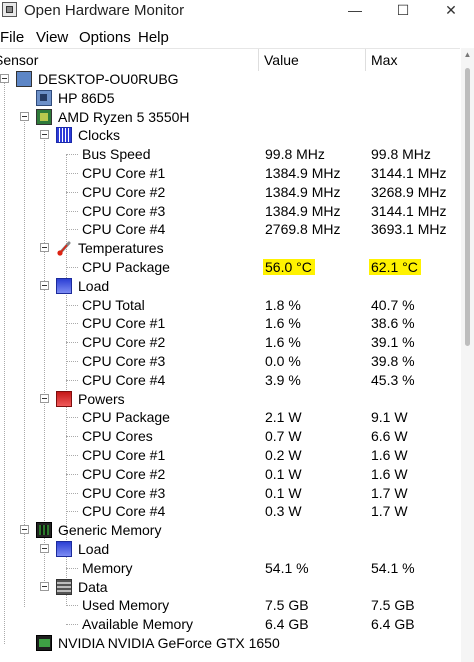 The image size is (474, 662). What do you see at coordinates (104, 10) in the screenshot?
I see `window-title: Open Hardware Monitor` at bounding box center [104, 10].